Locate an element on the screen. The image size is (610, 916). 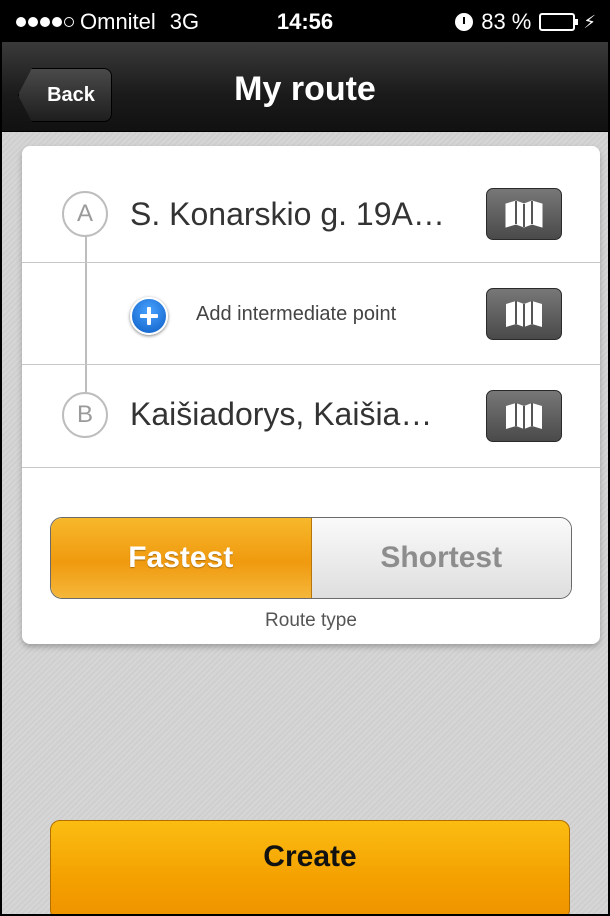
add-intermediate-icon is located at coordinates (149, 316).